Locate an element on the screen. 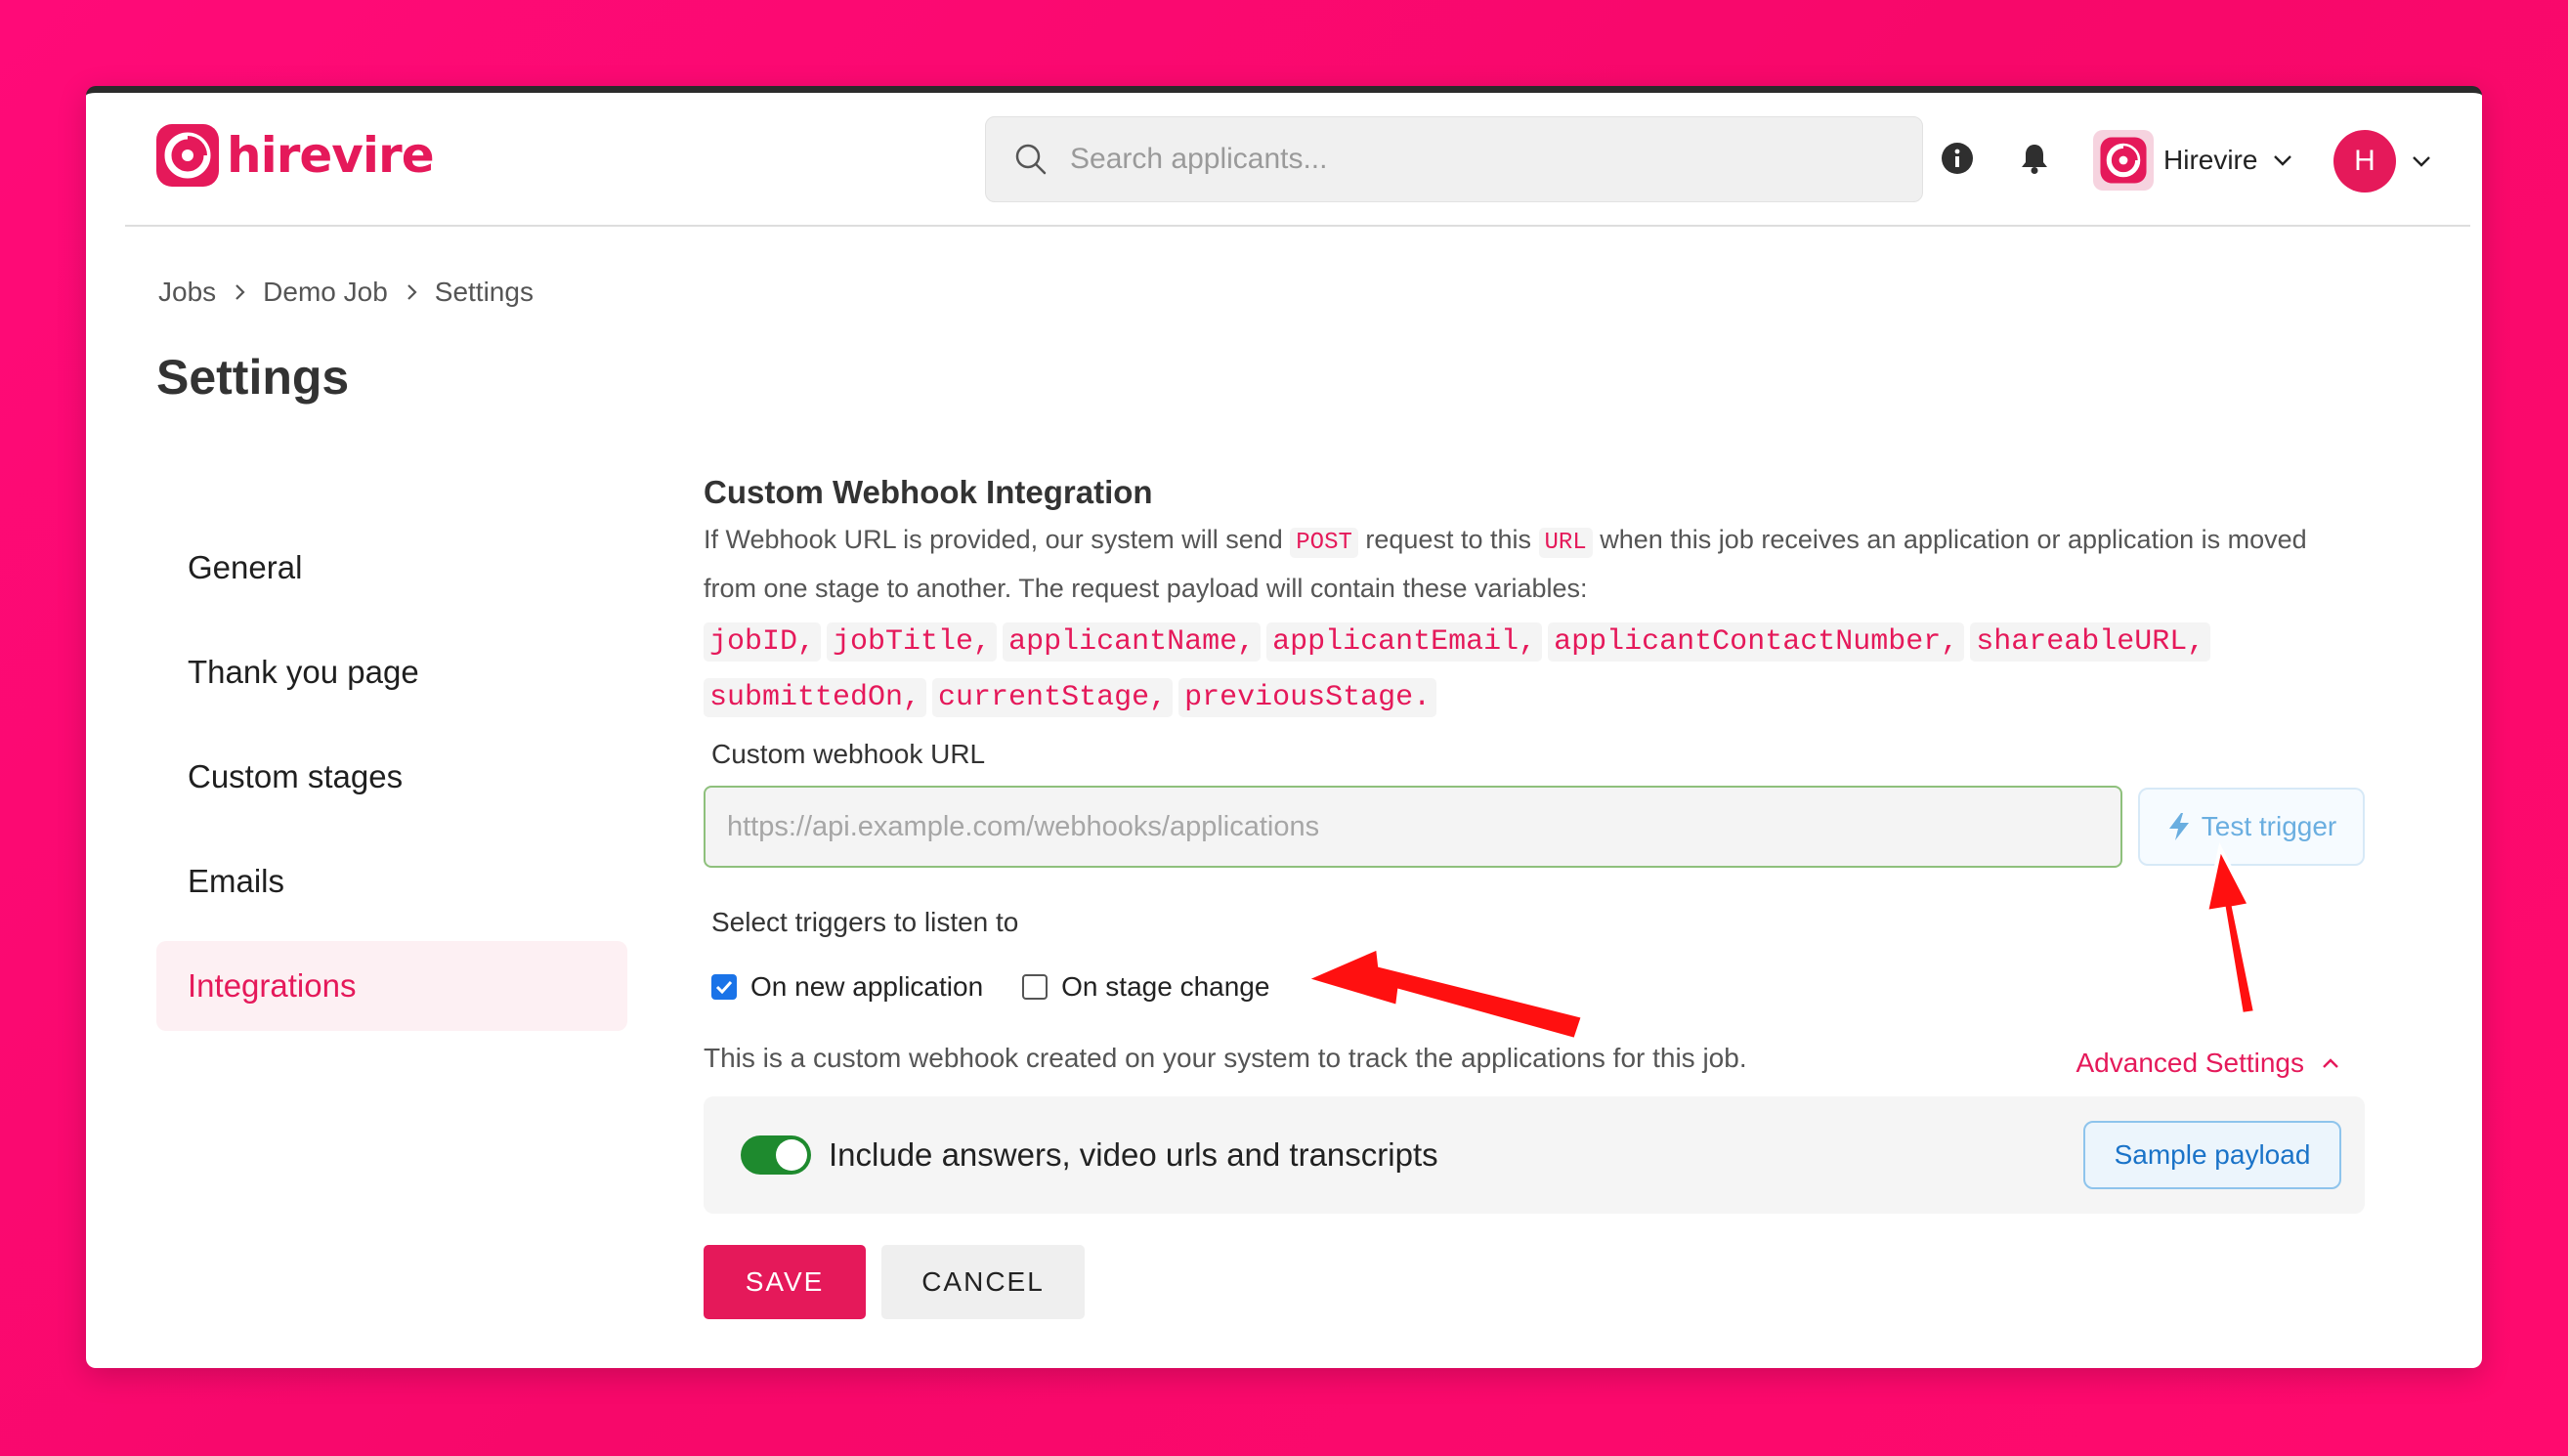 The height and width of the screenshot is (1456, 2568). org-logo is located at coordinates (2123, 160).